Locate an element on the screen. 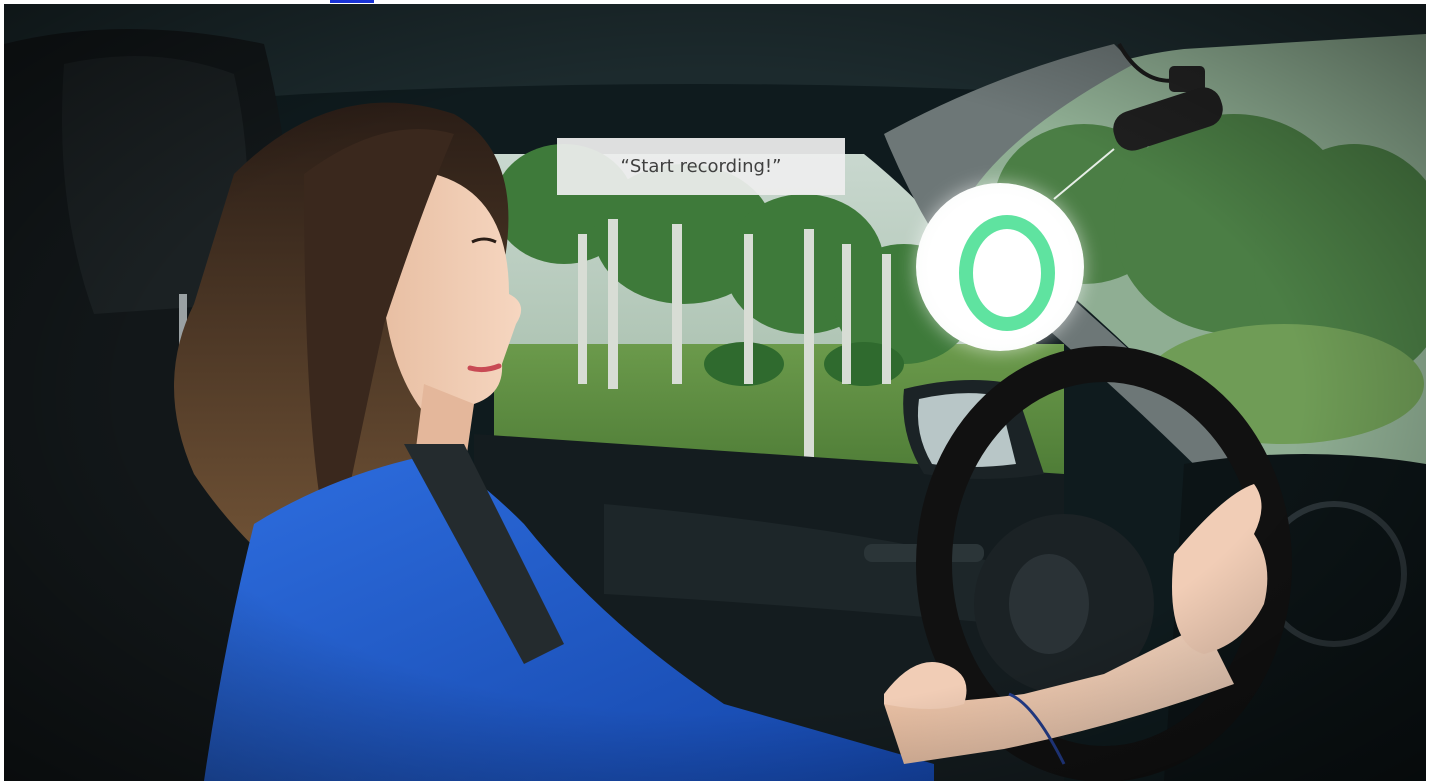 Image resolution: width=1437 pixels, height=783 pixels. recording-indicator is located at coordinates (1000, 267).